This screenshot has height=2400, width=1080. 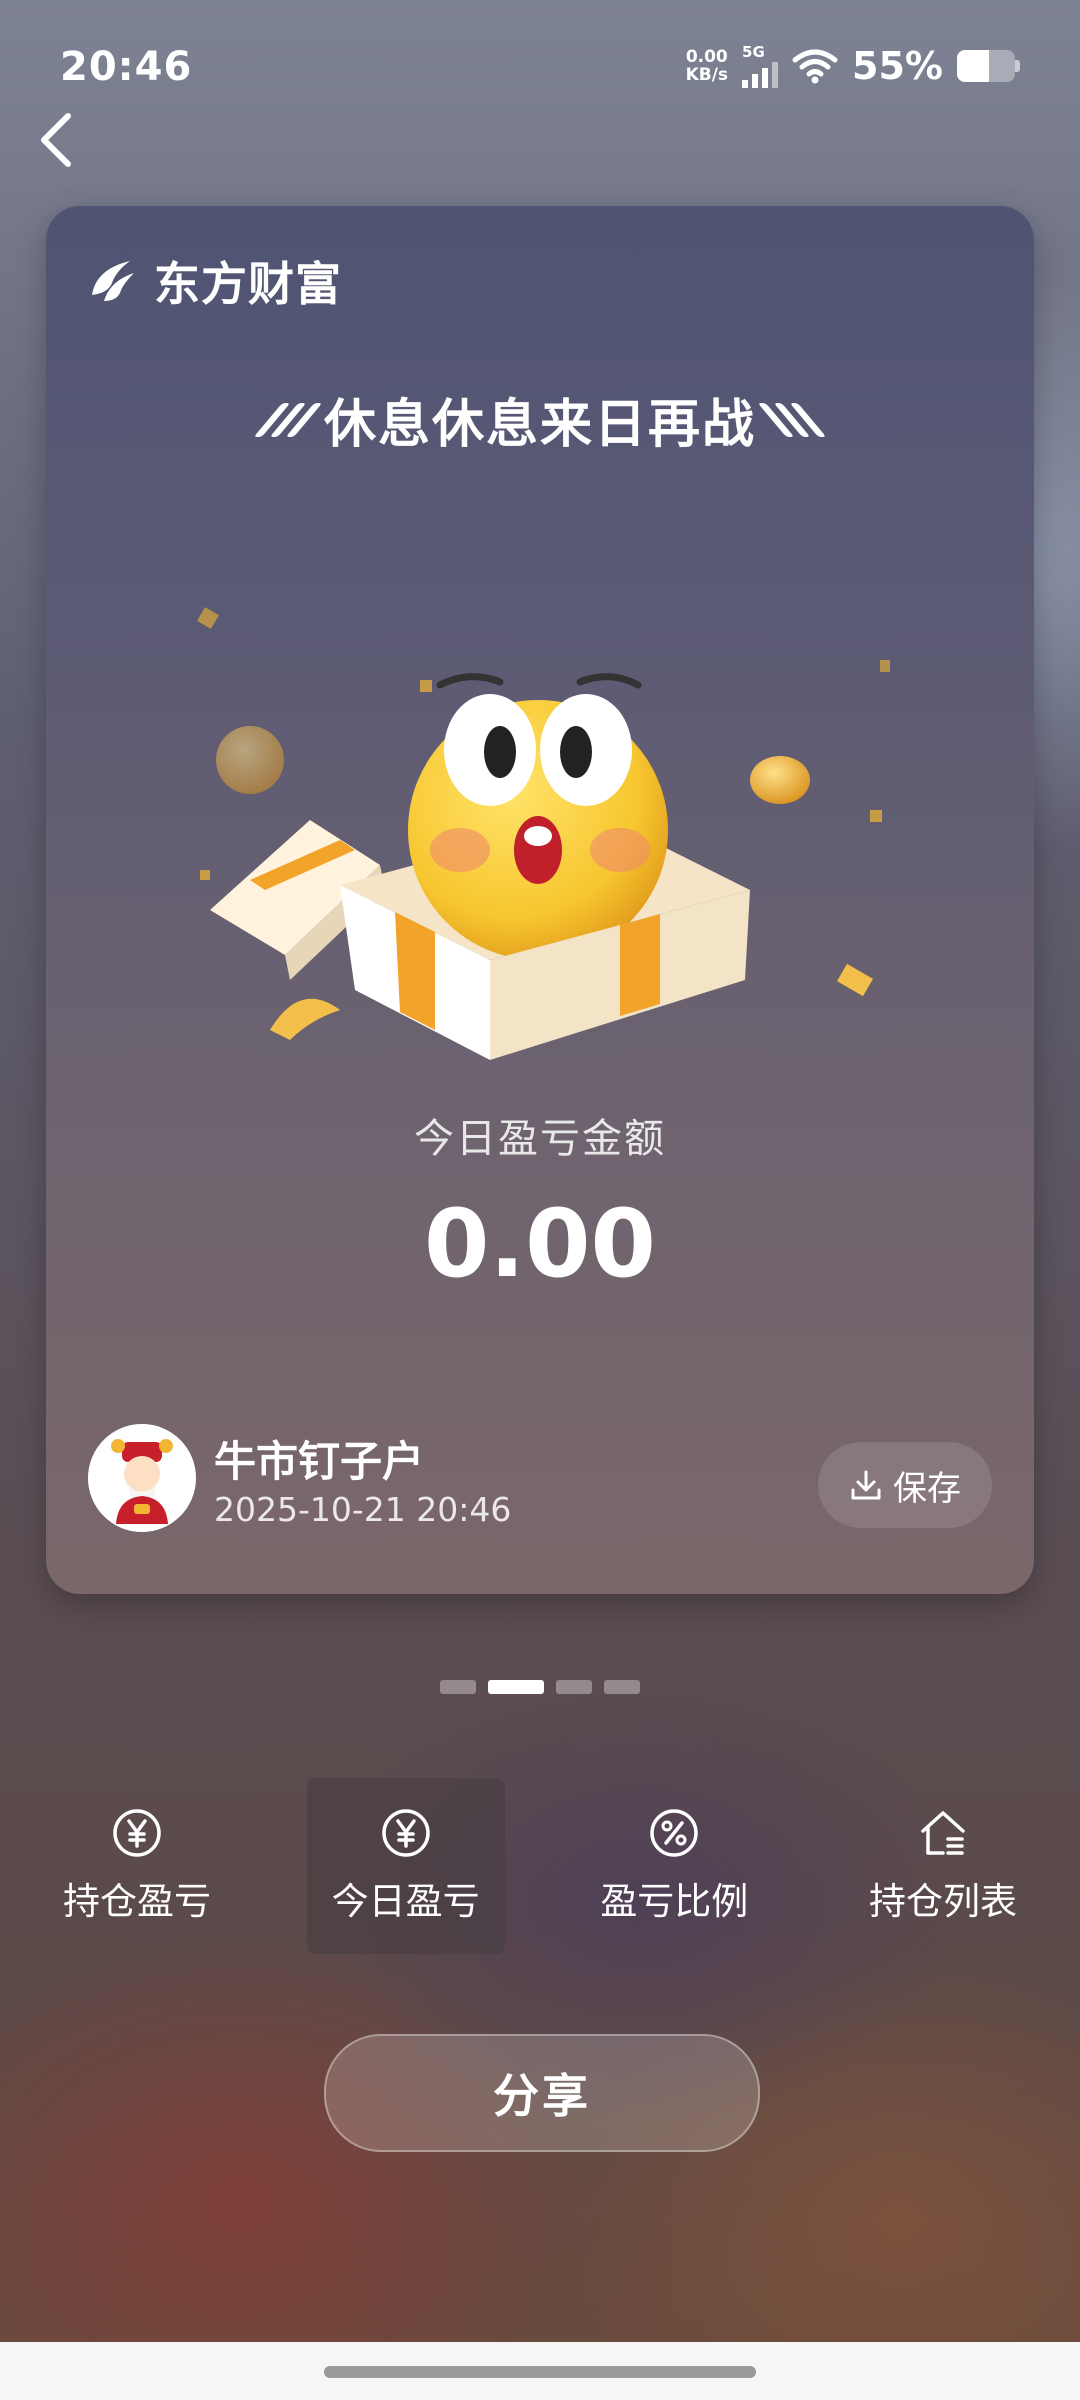 I want to click on save-button: 保存, so click(x=905, y=1485).